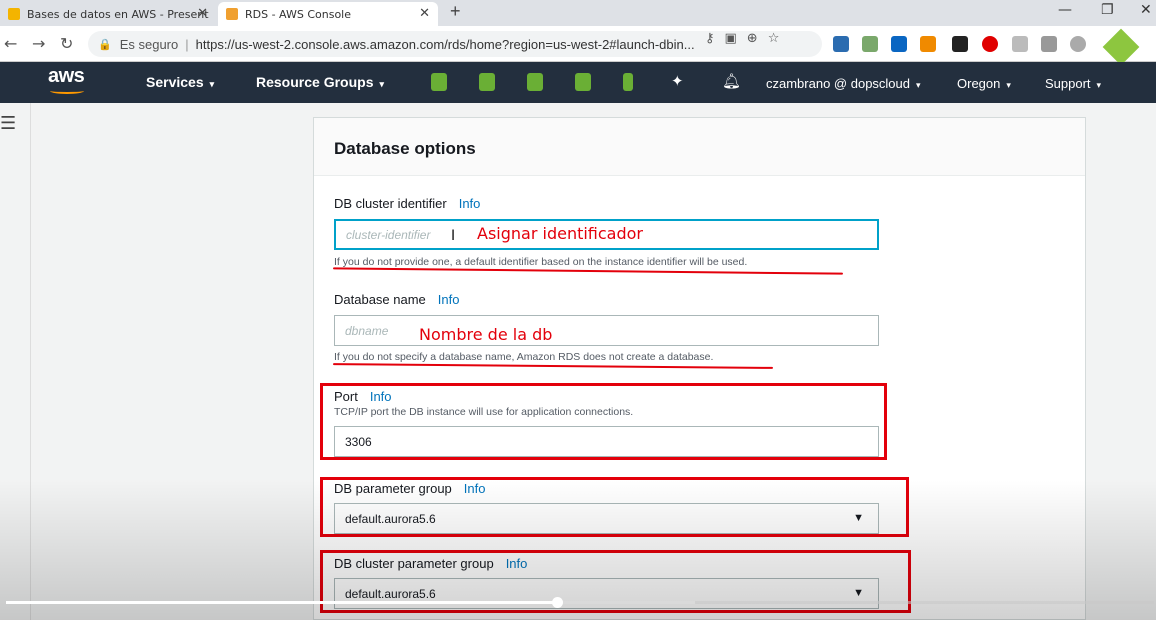  I want to click on tab-title: RDS - AWS Console, so click(298, 14).